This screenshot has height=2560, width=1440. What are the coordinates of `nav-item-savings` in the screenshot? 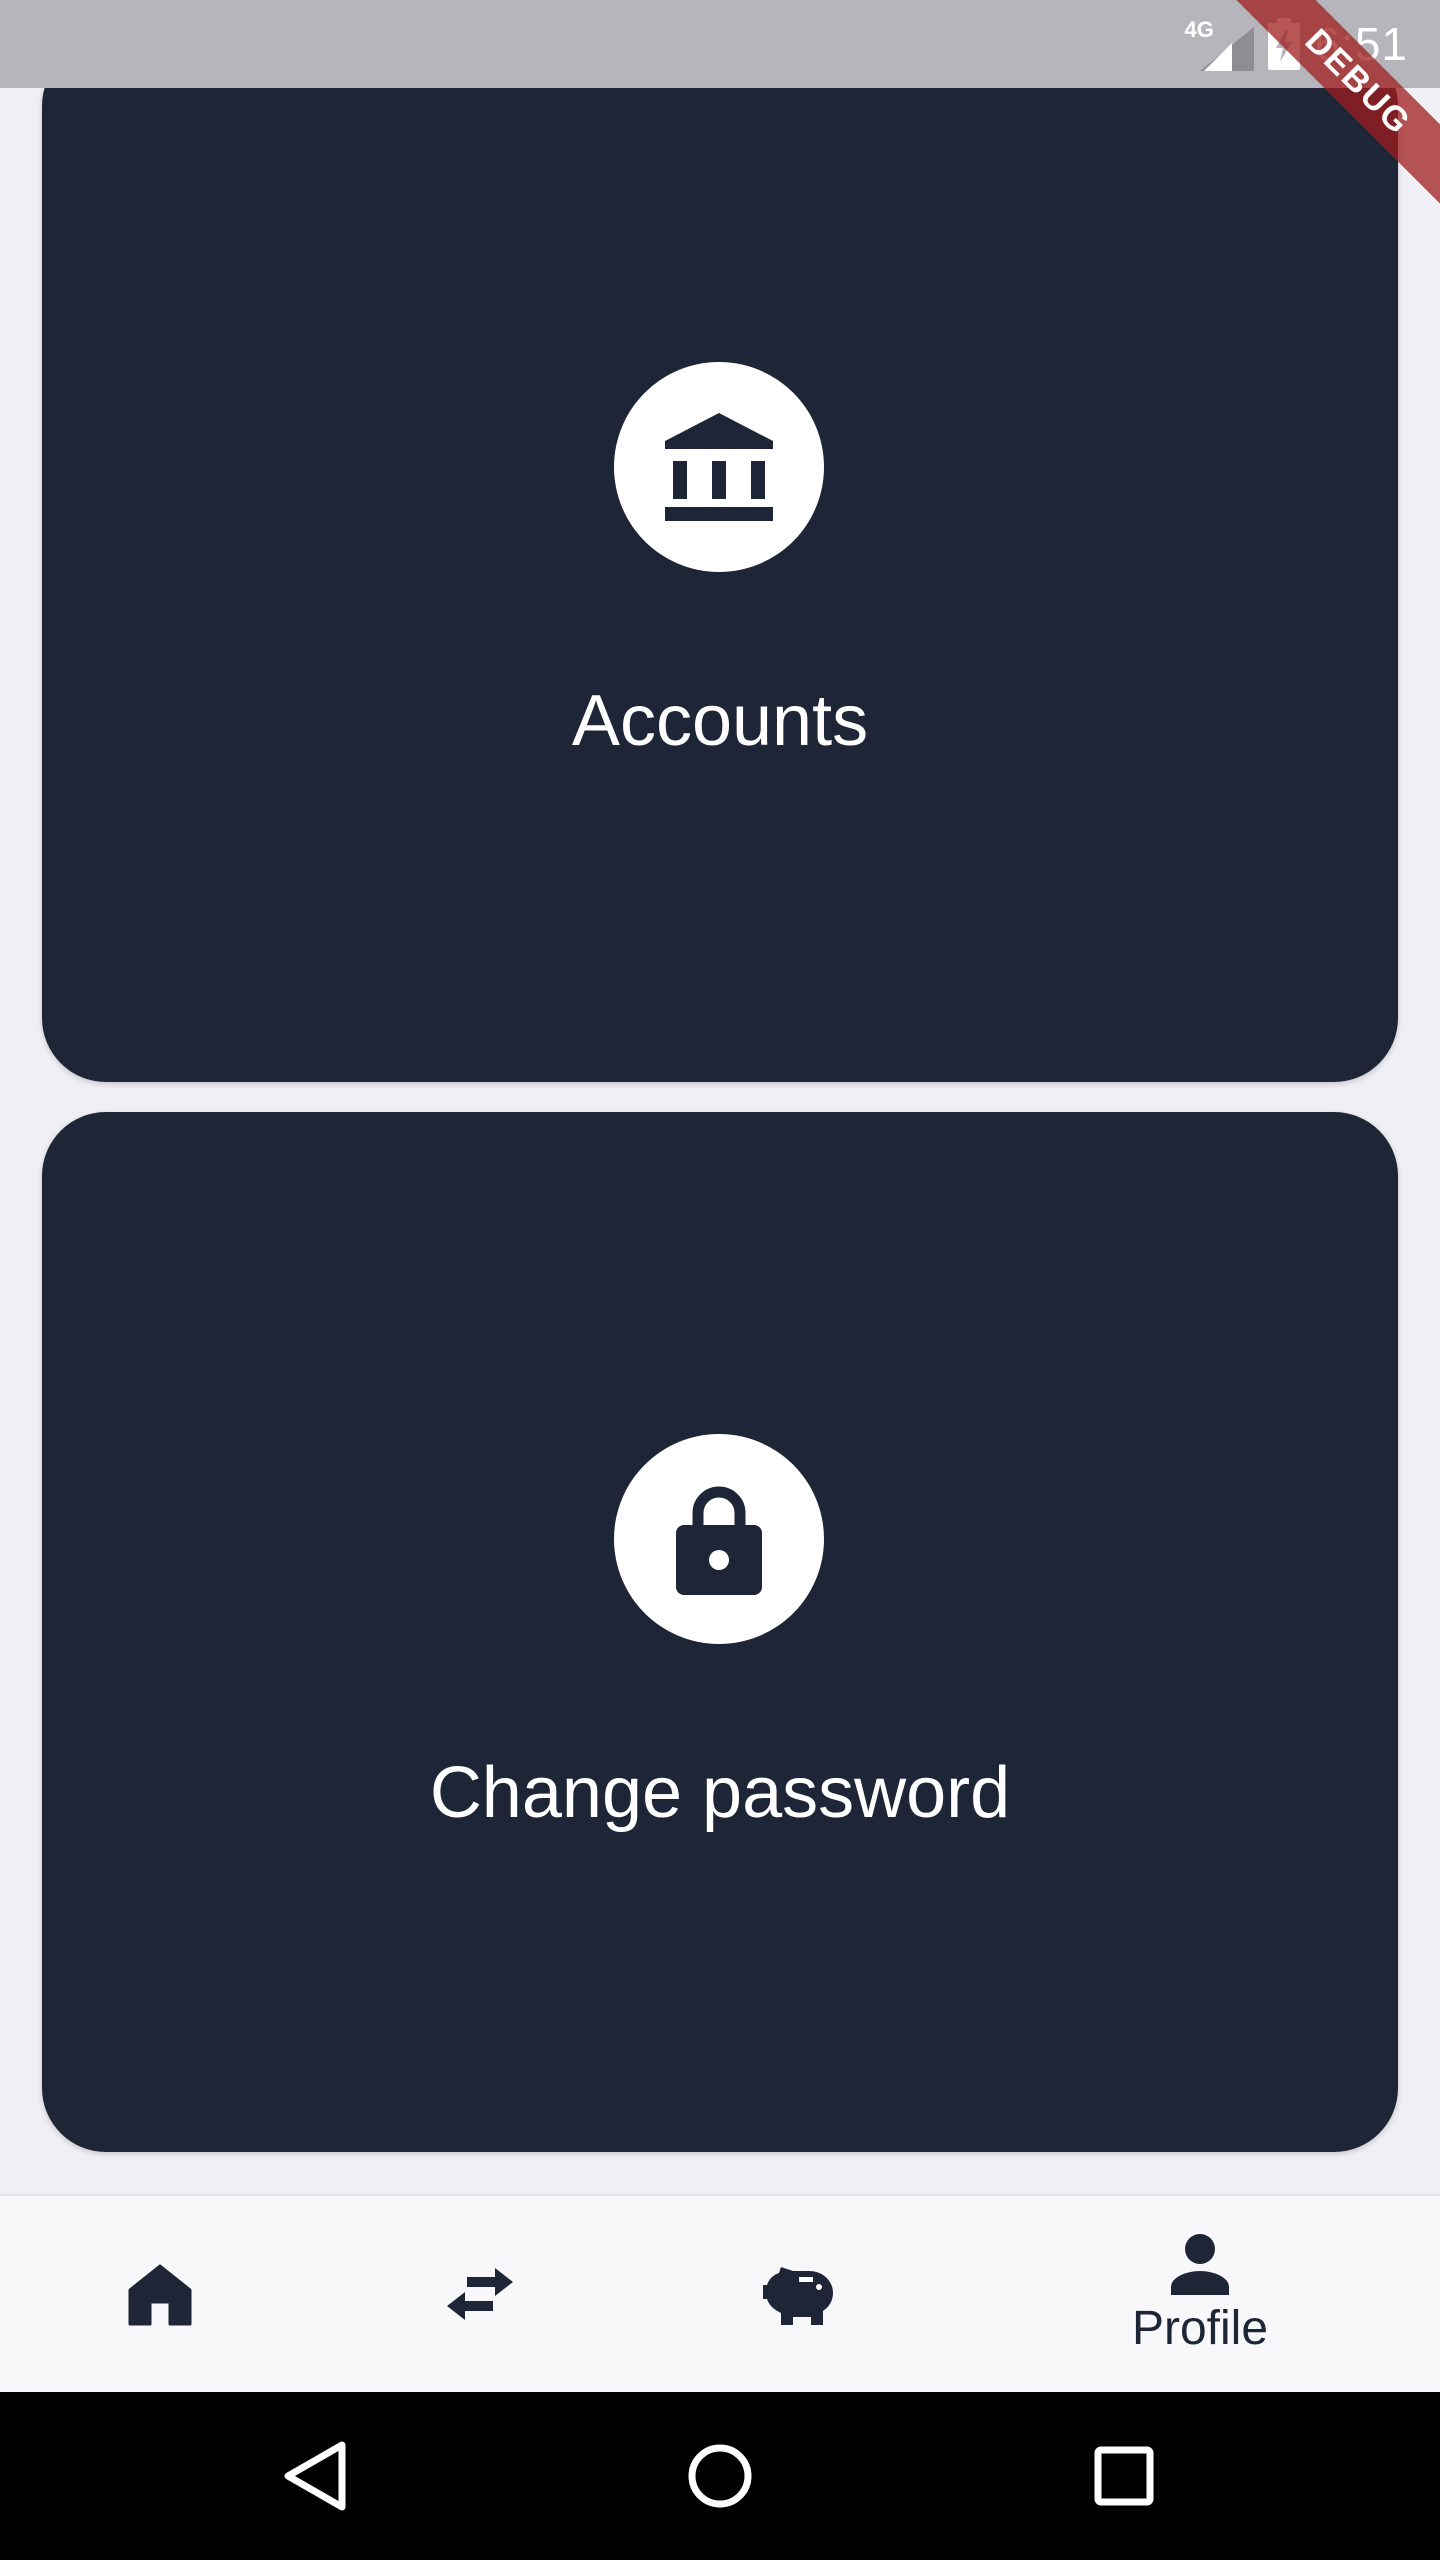 It's located at (800, 2294).